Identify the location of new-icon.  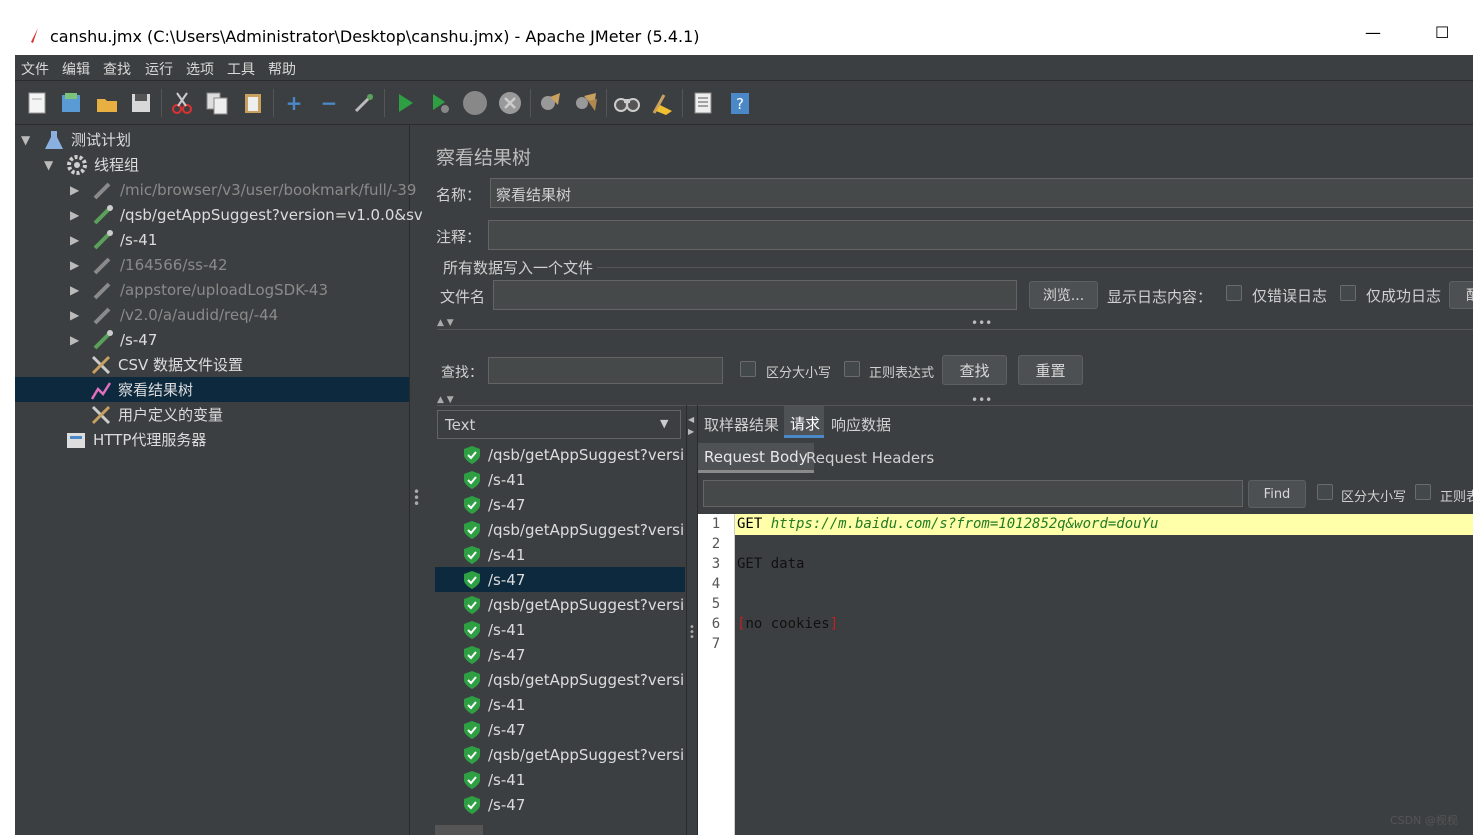
(37, 103).